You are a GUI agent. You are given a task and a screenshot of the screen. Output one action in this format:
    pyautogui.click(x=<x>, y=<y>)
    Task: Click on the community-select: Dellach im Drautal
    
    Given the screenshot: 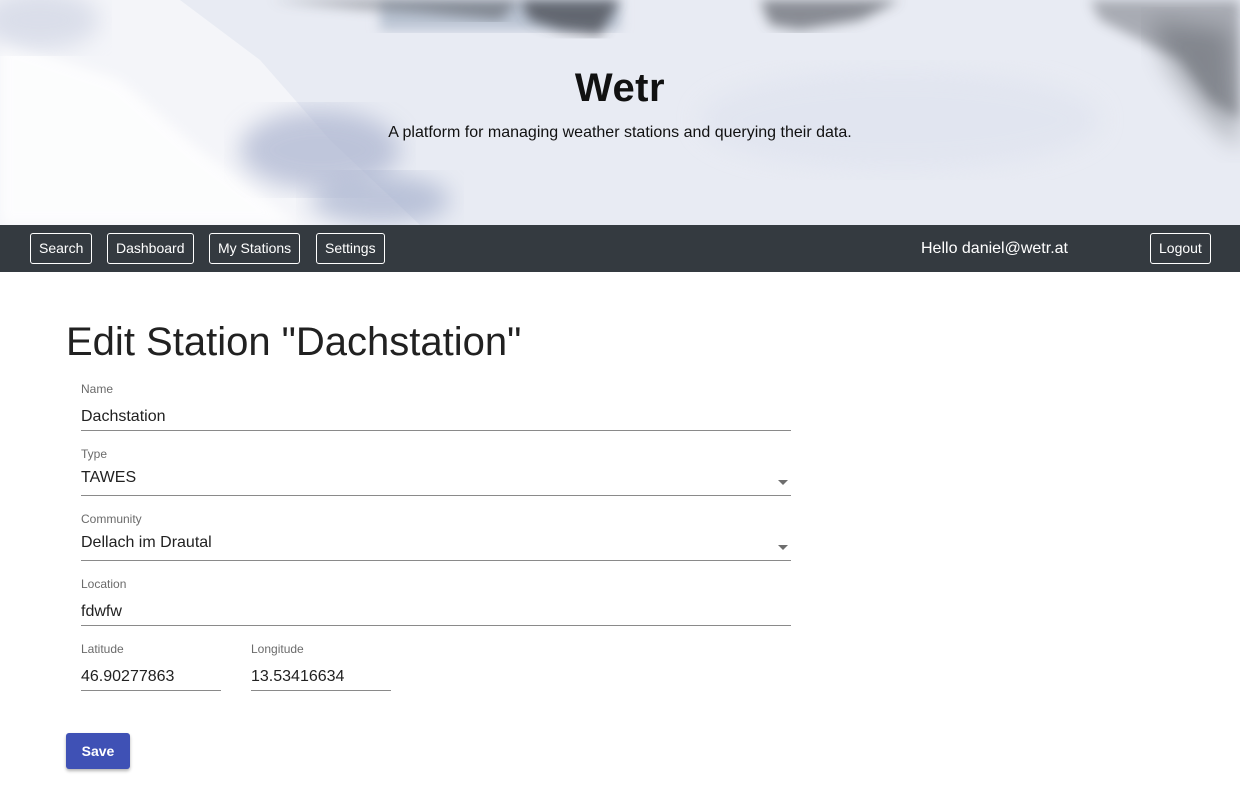 What is the action you would take?
    pyautogui.click(x=436, y=544)
    